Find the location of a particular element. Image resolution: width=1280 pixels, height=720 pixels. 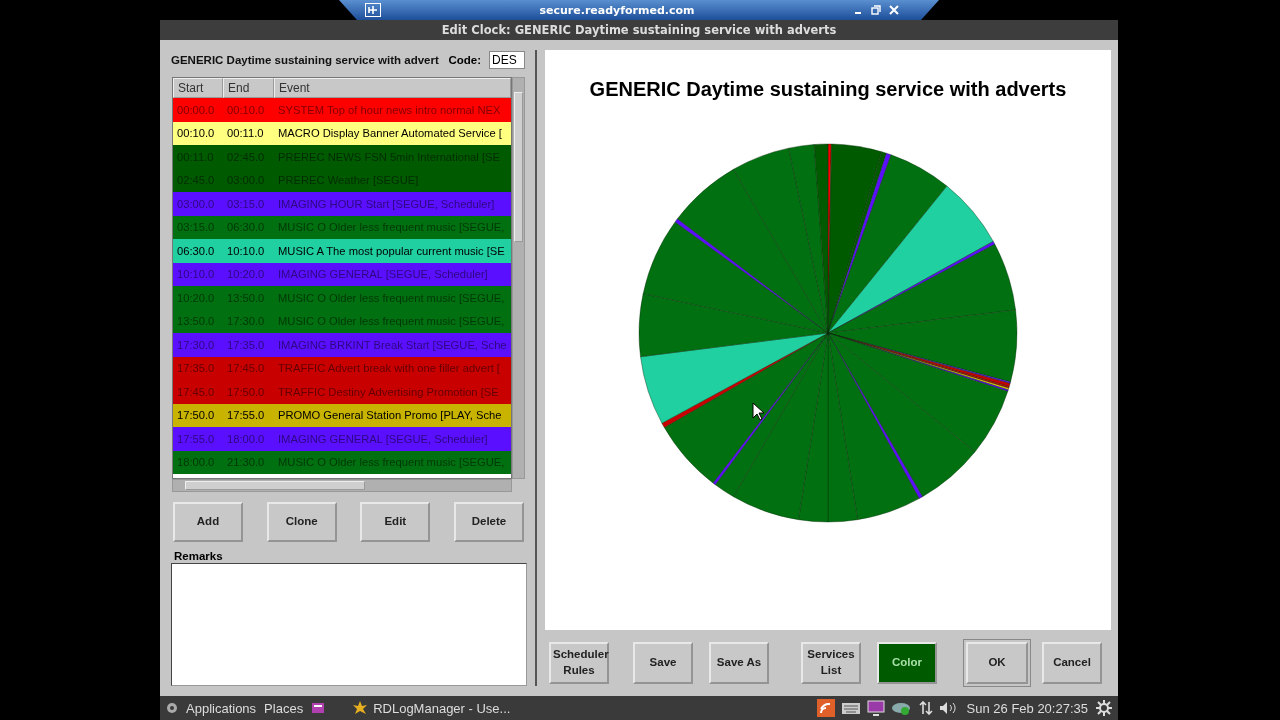

end-time: 03:15.0 is located at coordinates (246, 203).